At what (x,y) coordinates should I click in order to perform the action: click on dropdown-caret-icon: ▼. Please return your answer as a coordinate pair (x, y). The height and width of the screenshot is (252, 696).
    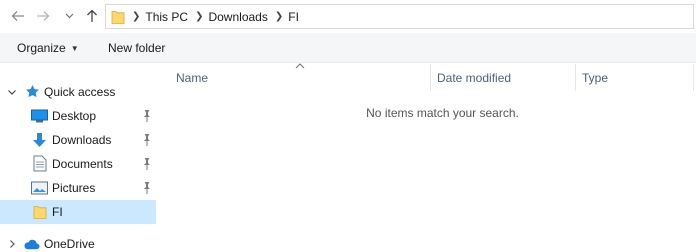
    Looking at the image, I should click on (74, 48).